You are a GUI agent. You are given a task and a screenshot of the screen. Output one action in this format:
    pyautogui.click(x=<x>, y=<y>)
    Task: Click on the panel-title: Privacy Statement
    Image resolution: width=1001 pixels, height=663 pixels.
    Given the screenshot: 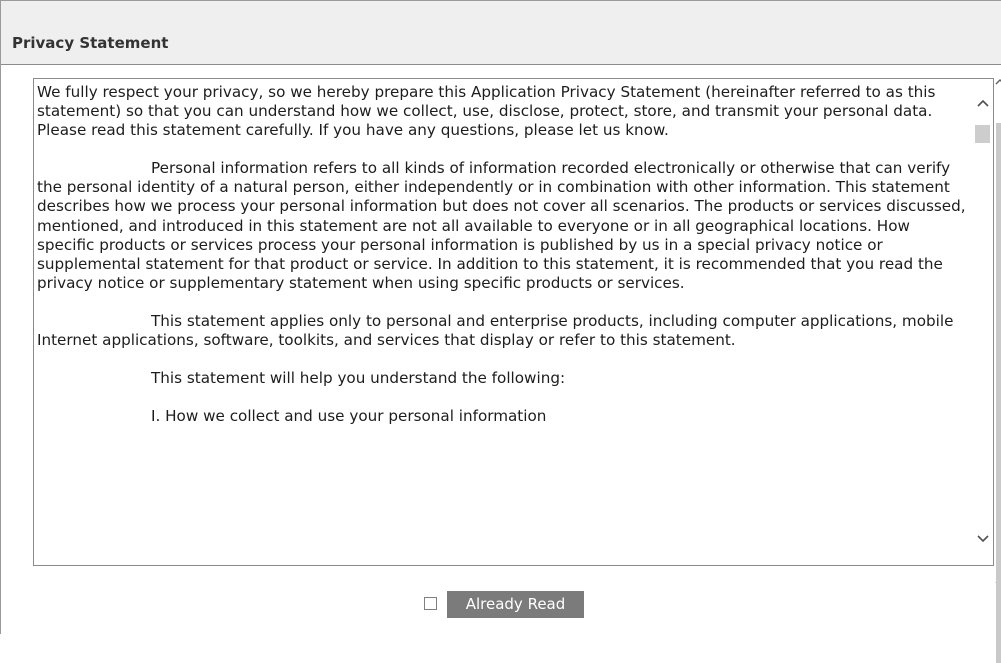 What is the action you would take?
    pyautogui.click(x=90, y=43)
    